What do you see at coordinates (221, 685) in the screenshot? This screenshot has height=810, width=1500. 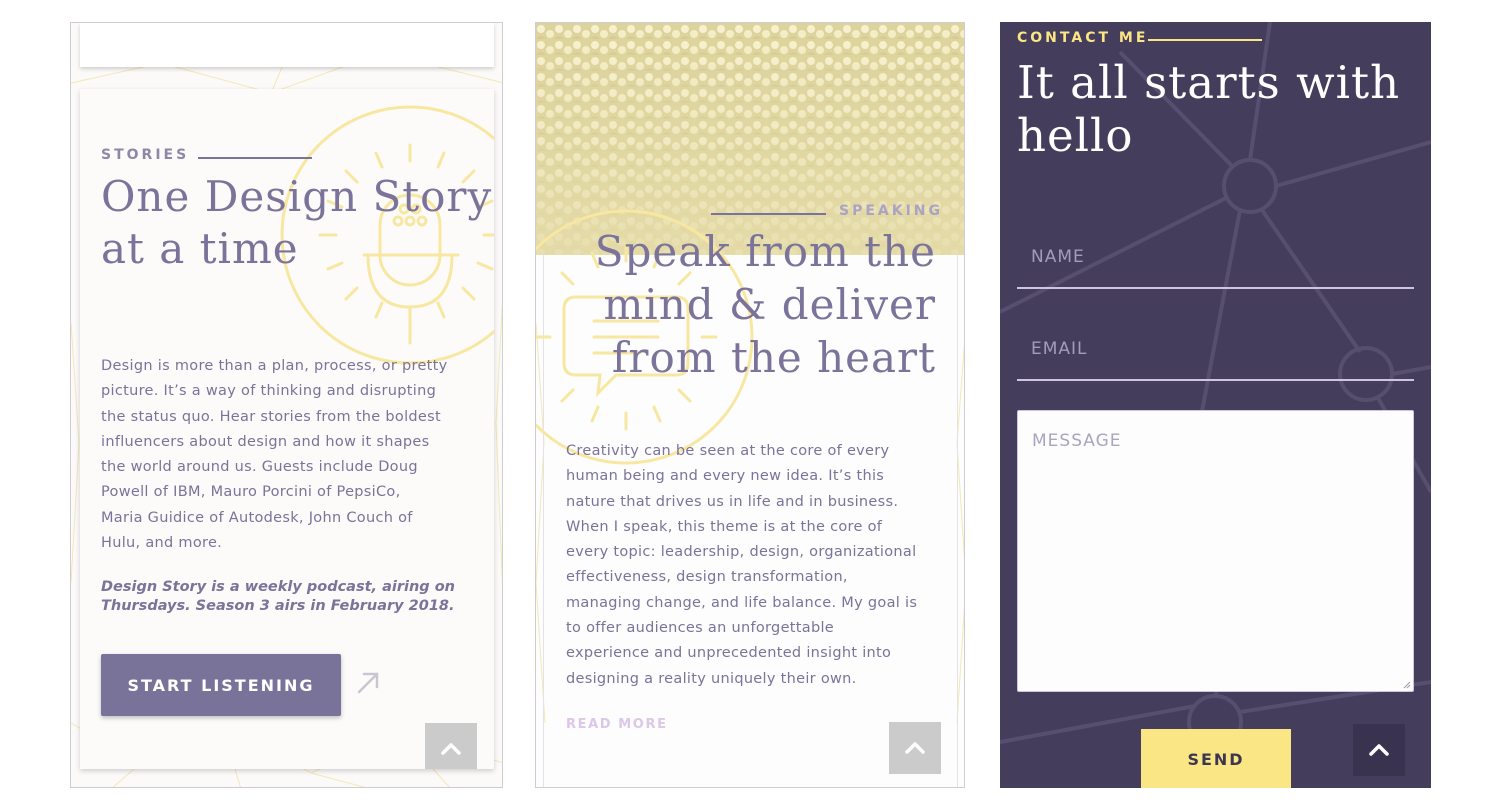 I see `start-listening-button: START LISTENING` at bounding box center [221, 685].